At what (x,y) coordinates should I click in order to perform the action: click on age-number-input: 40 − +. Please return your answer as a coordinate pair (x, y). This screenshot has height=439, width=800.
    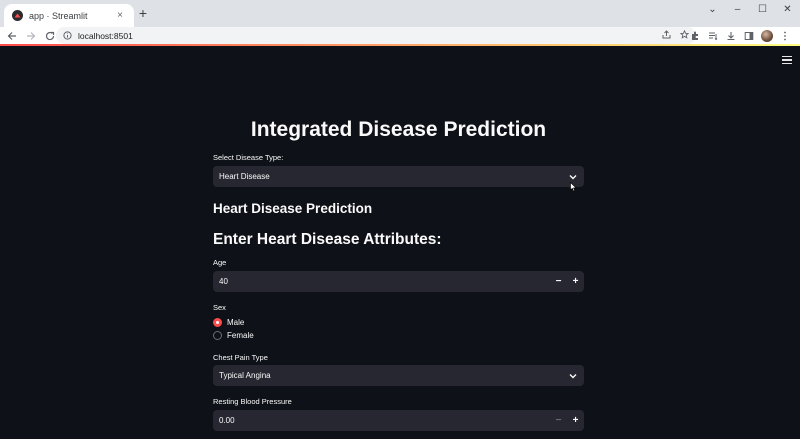
    Looking at the image, I should click on (398, 281).